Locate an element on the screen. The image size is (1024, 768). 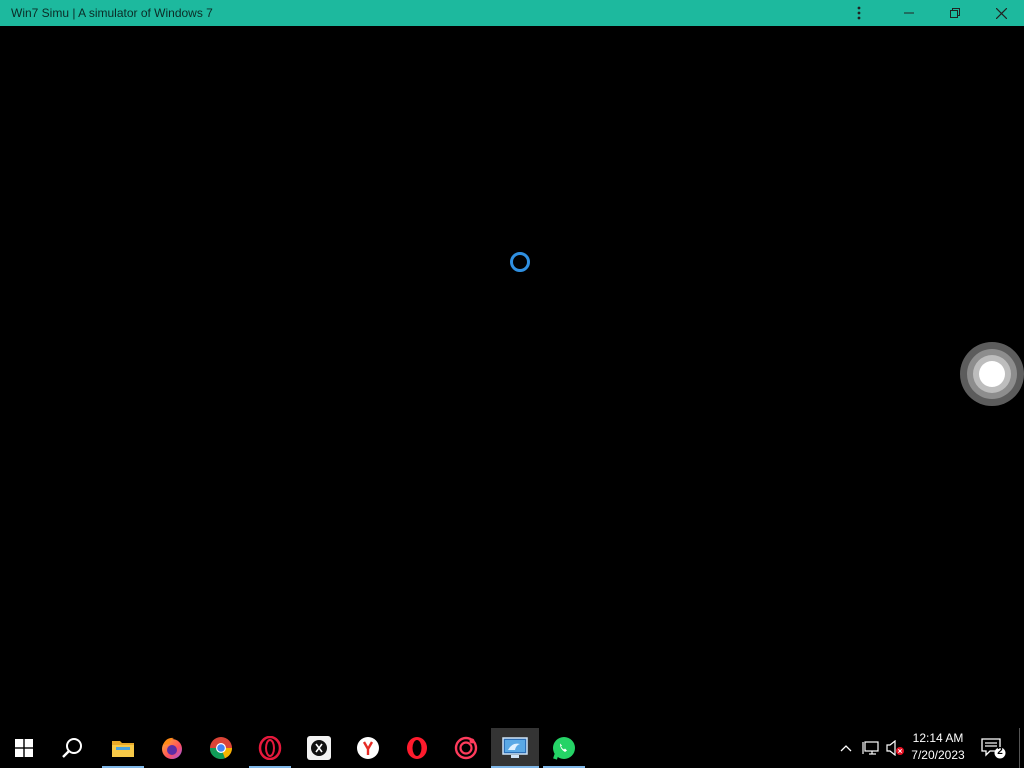
floating-assistive-button is located at coordinates (992, 374).